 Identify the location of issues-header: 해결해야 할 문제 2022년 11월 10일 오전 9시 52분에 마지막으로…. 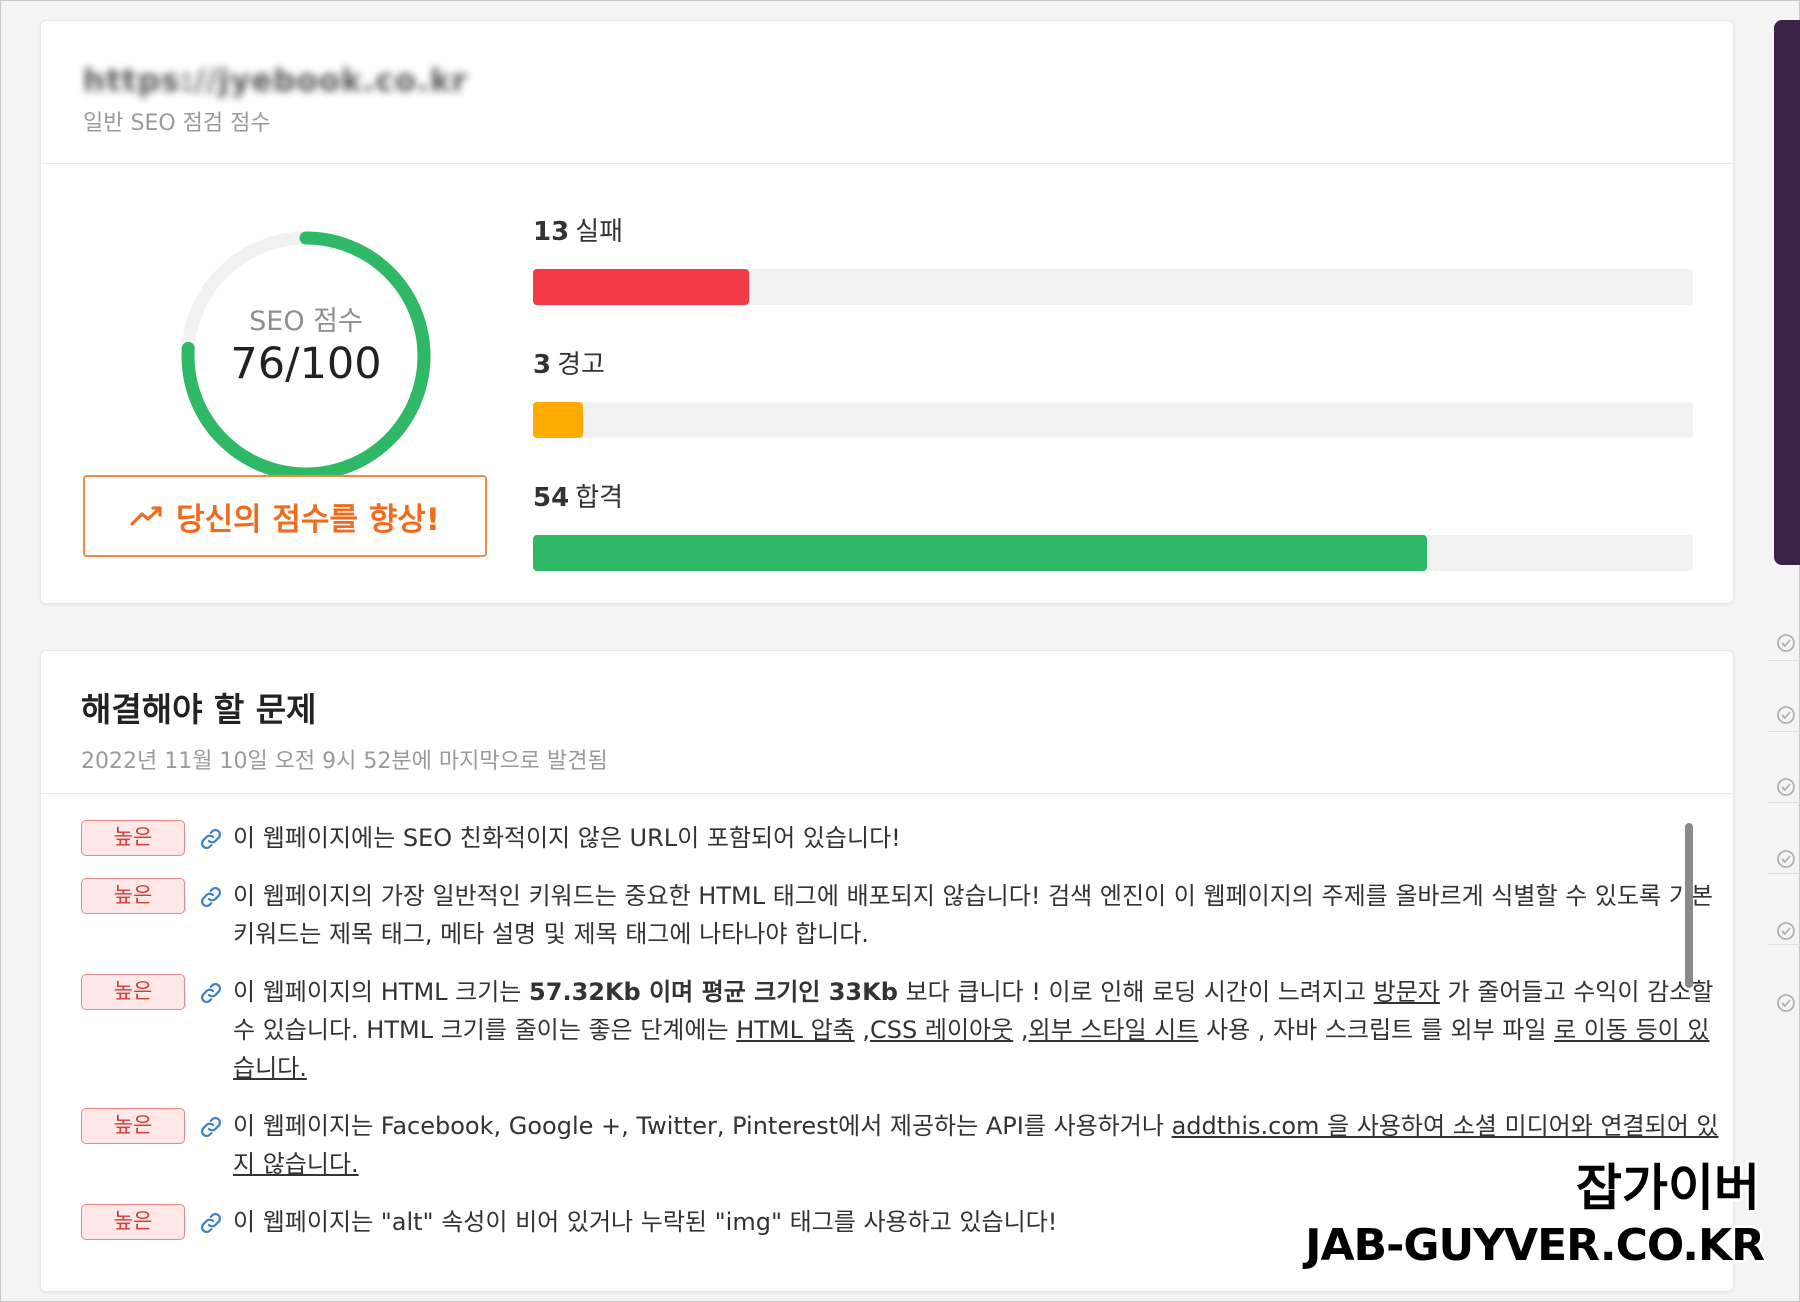
(887, 722).